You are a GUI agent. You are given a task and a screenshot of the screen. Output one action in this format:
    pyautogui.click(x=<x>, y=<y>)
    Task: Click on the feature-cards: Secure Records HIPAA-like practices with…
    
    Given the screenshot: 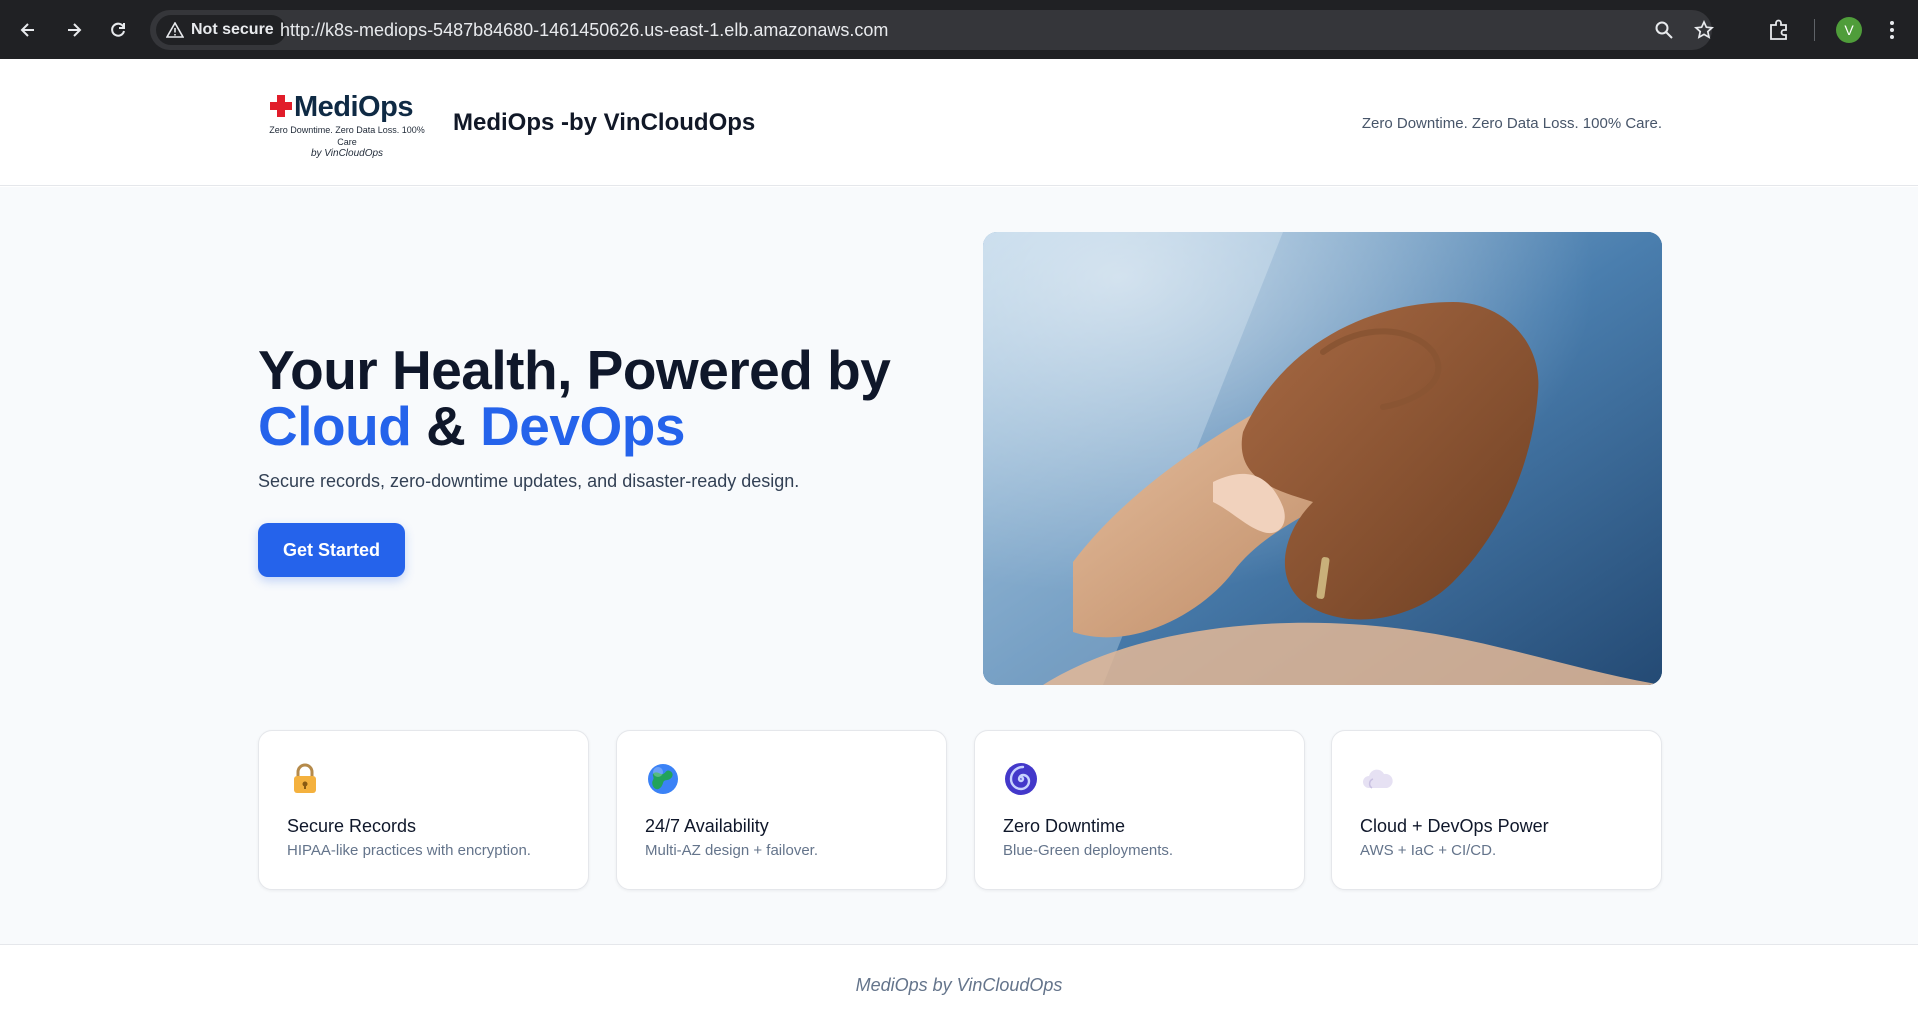 What is the action you would take?
    pyautogui.click(x=960, y=810)
    